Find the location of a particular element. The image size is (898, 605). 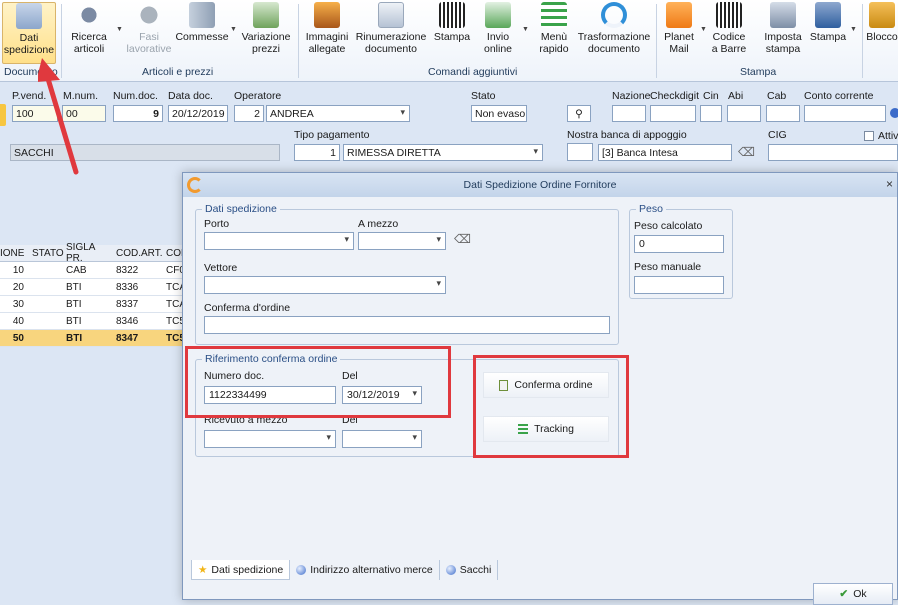

info-icon is located at coordinates (894, 113).